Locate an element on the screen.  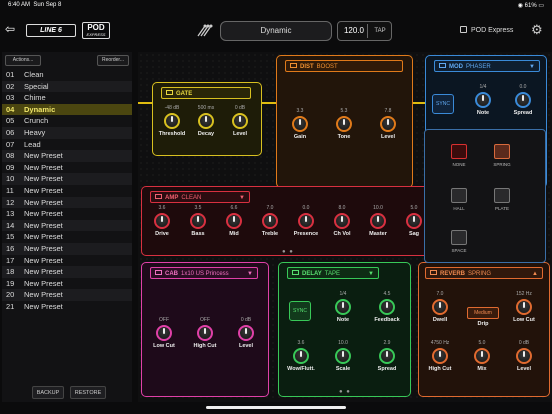
delay-feedback-knob: 4.5 Feedback is located at coordinates (387, 307).